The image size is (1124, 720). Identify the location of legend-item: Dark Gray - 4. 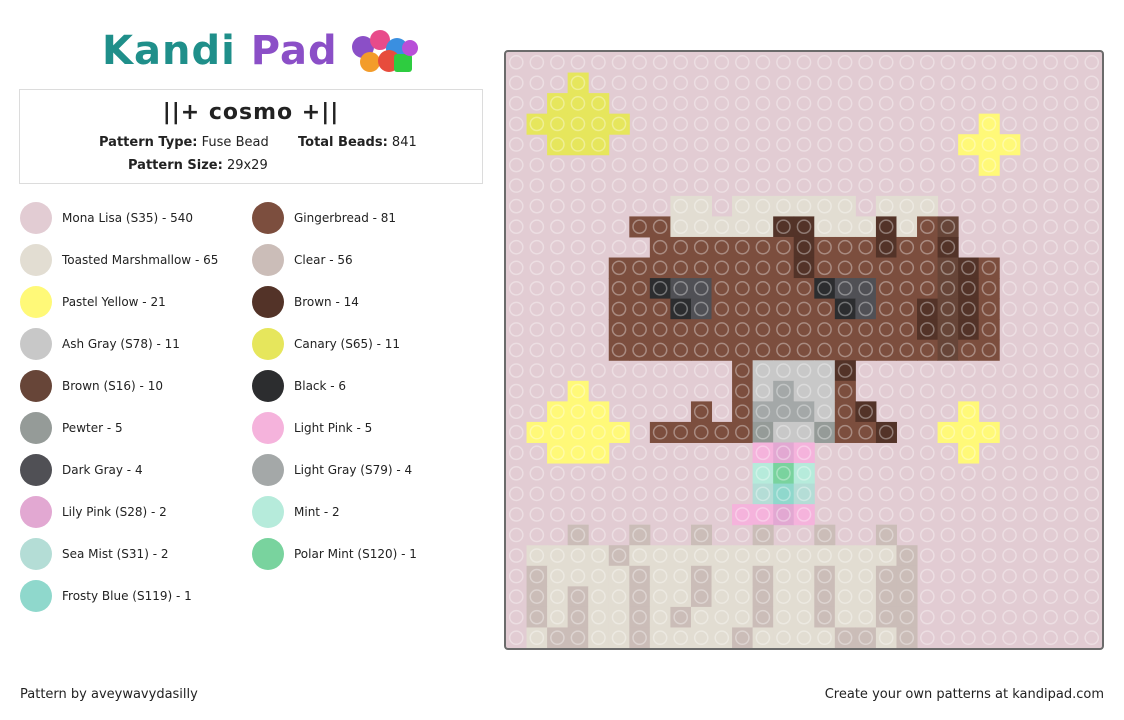
(81, 470).